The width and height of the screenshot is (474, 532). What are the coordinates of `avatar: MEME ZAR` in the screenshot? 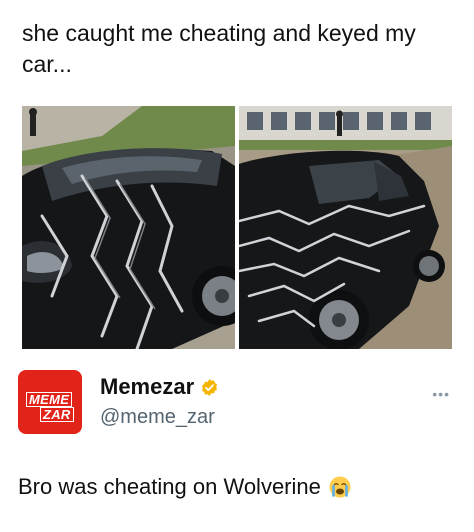 It's located at (50, 402).